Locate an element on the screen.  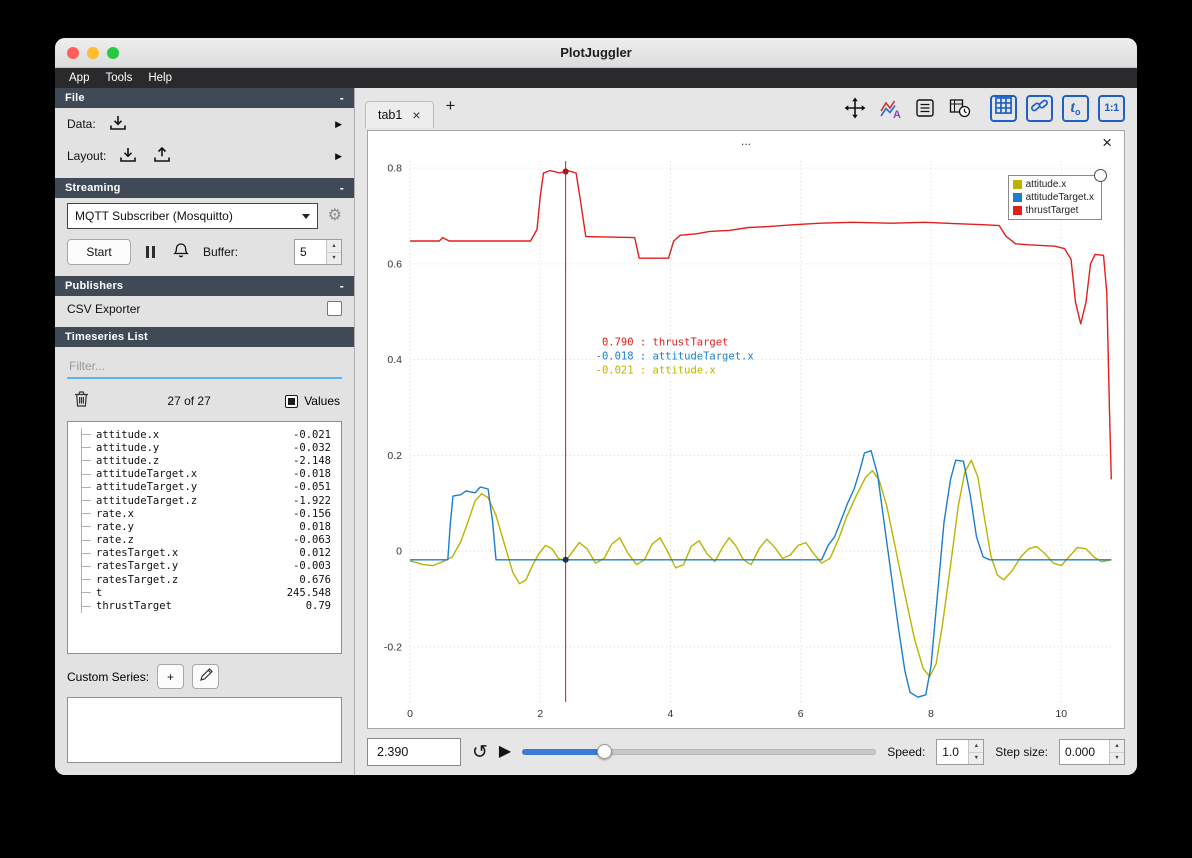
grid-layout-button is located at coordinates (1003, 108).